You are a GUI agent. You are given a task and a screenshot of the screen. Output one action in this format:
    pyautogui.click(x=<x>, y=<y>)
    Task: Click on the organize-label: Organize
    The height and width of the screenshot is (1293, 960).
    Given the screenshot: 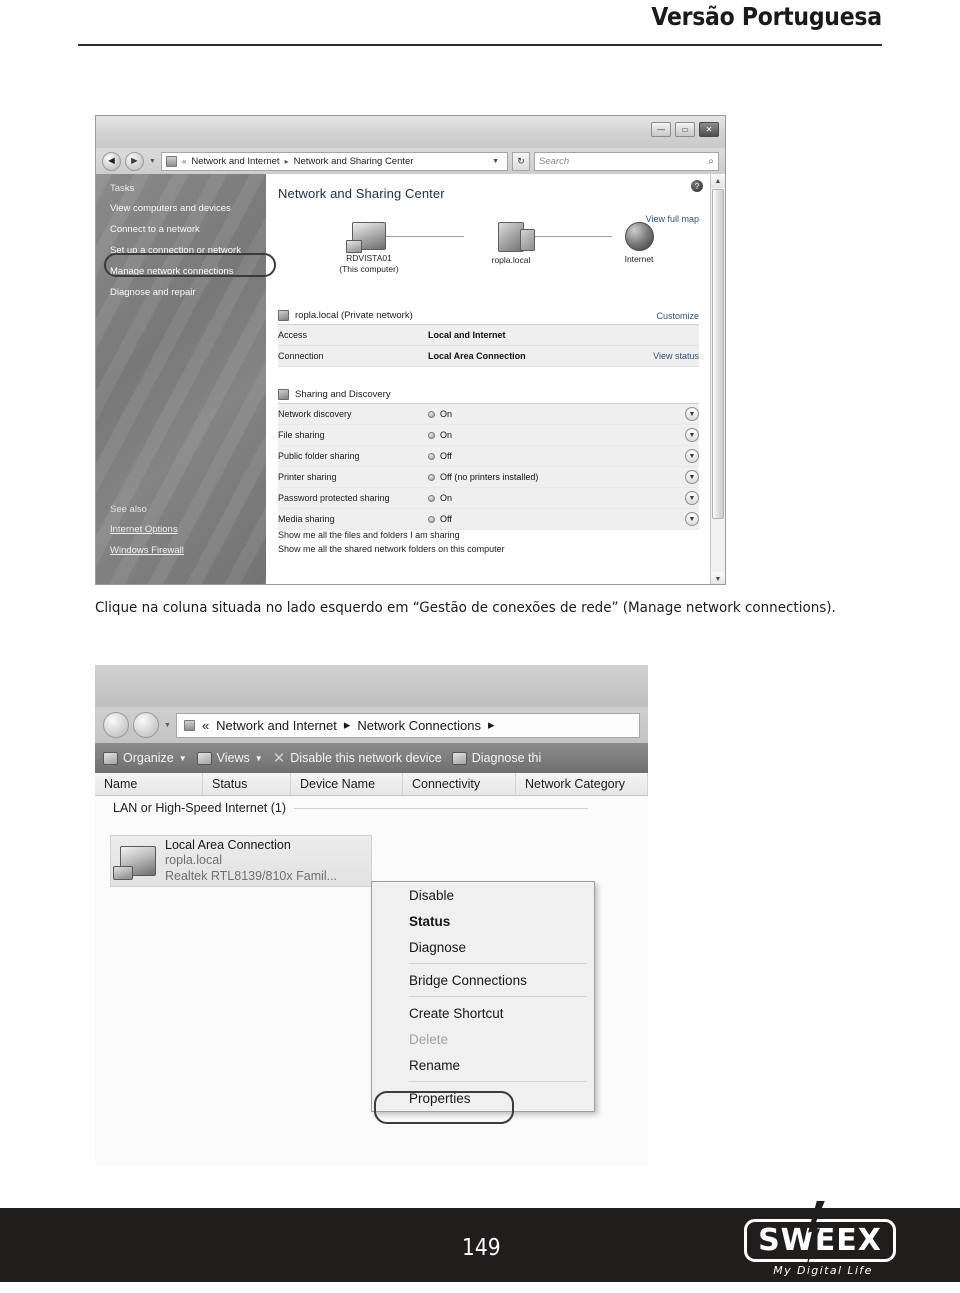 What is the action you would take?
    pyautogui.click(x=148, y=758)
    